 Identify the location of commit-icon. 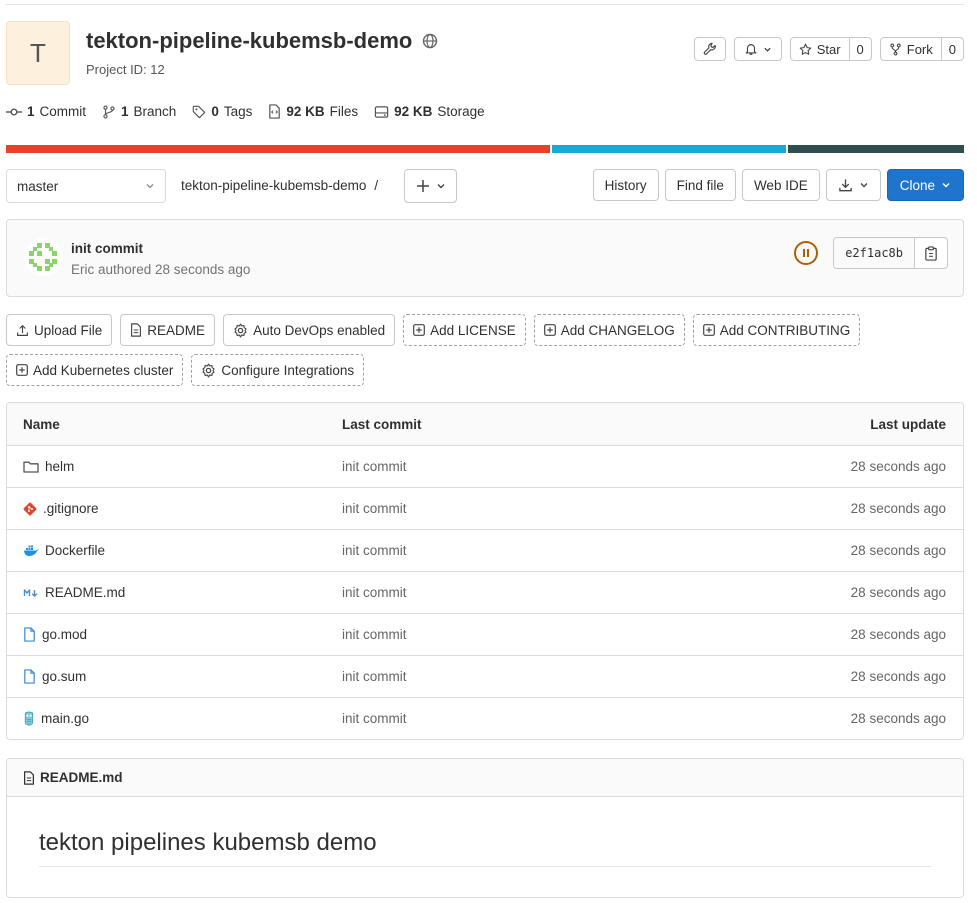
(14, 112).